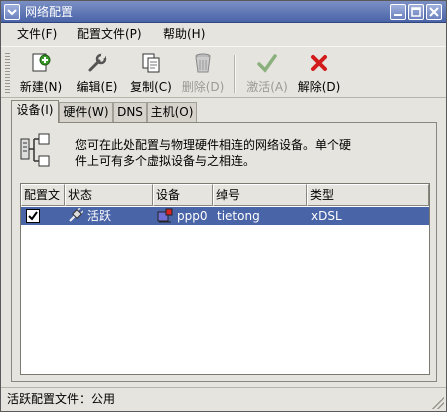 This screenshot has width=447, height=412. I want to click on edit-label: 编辑(E), so click(97, 87).